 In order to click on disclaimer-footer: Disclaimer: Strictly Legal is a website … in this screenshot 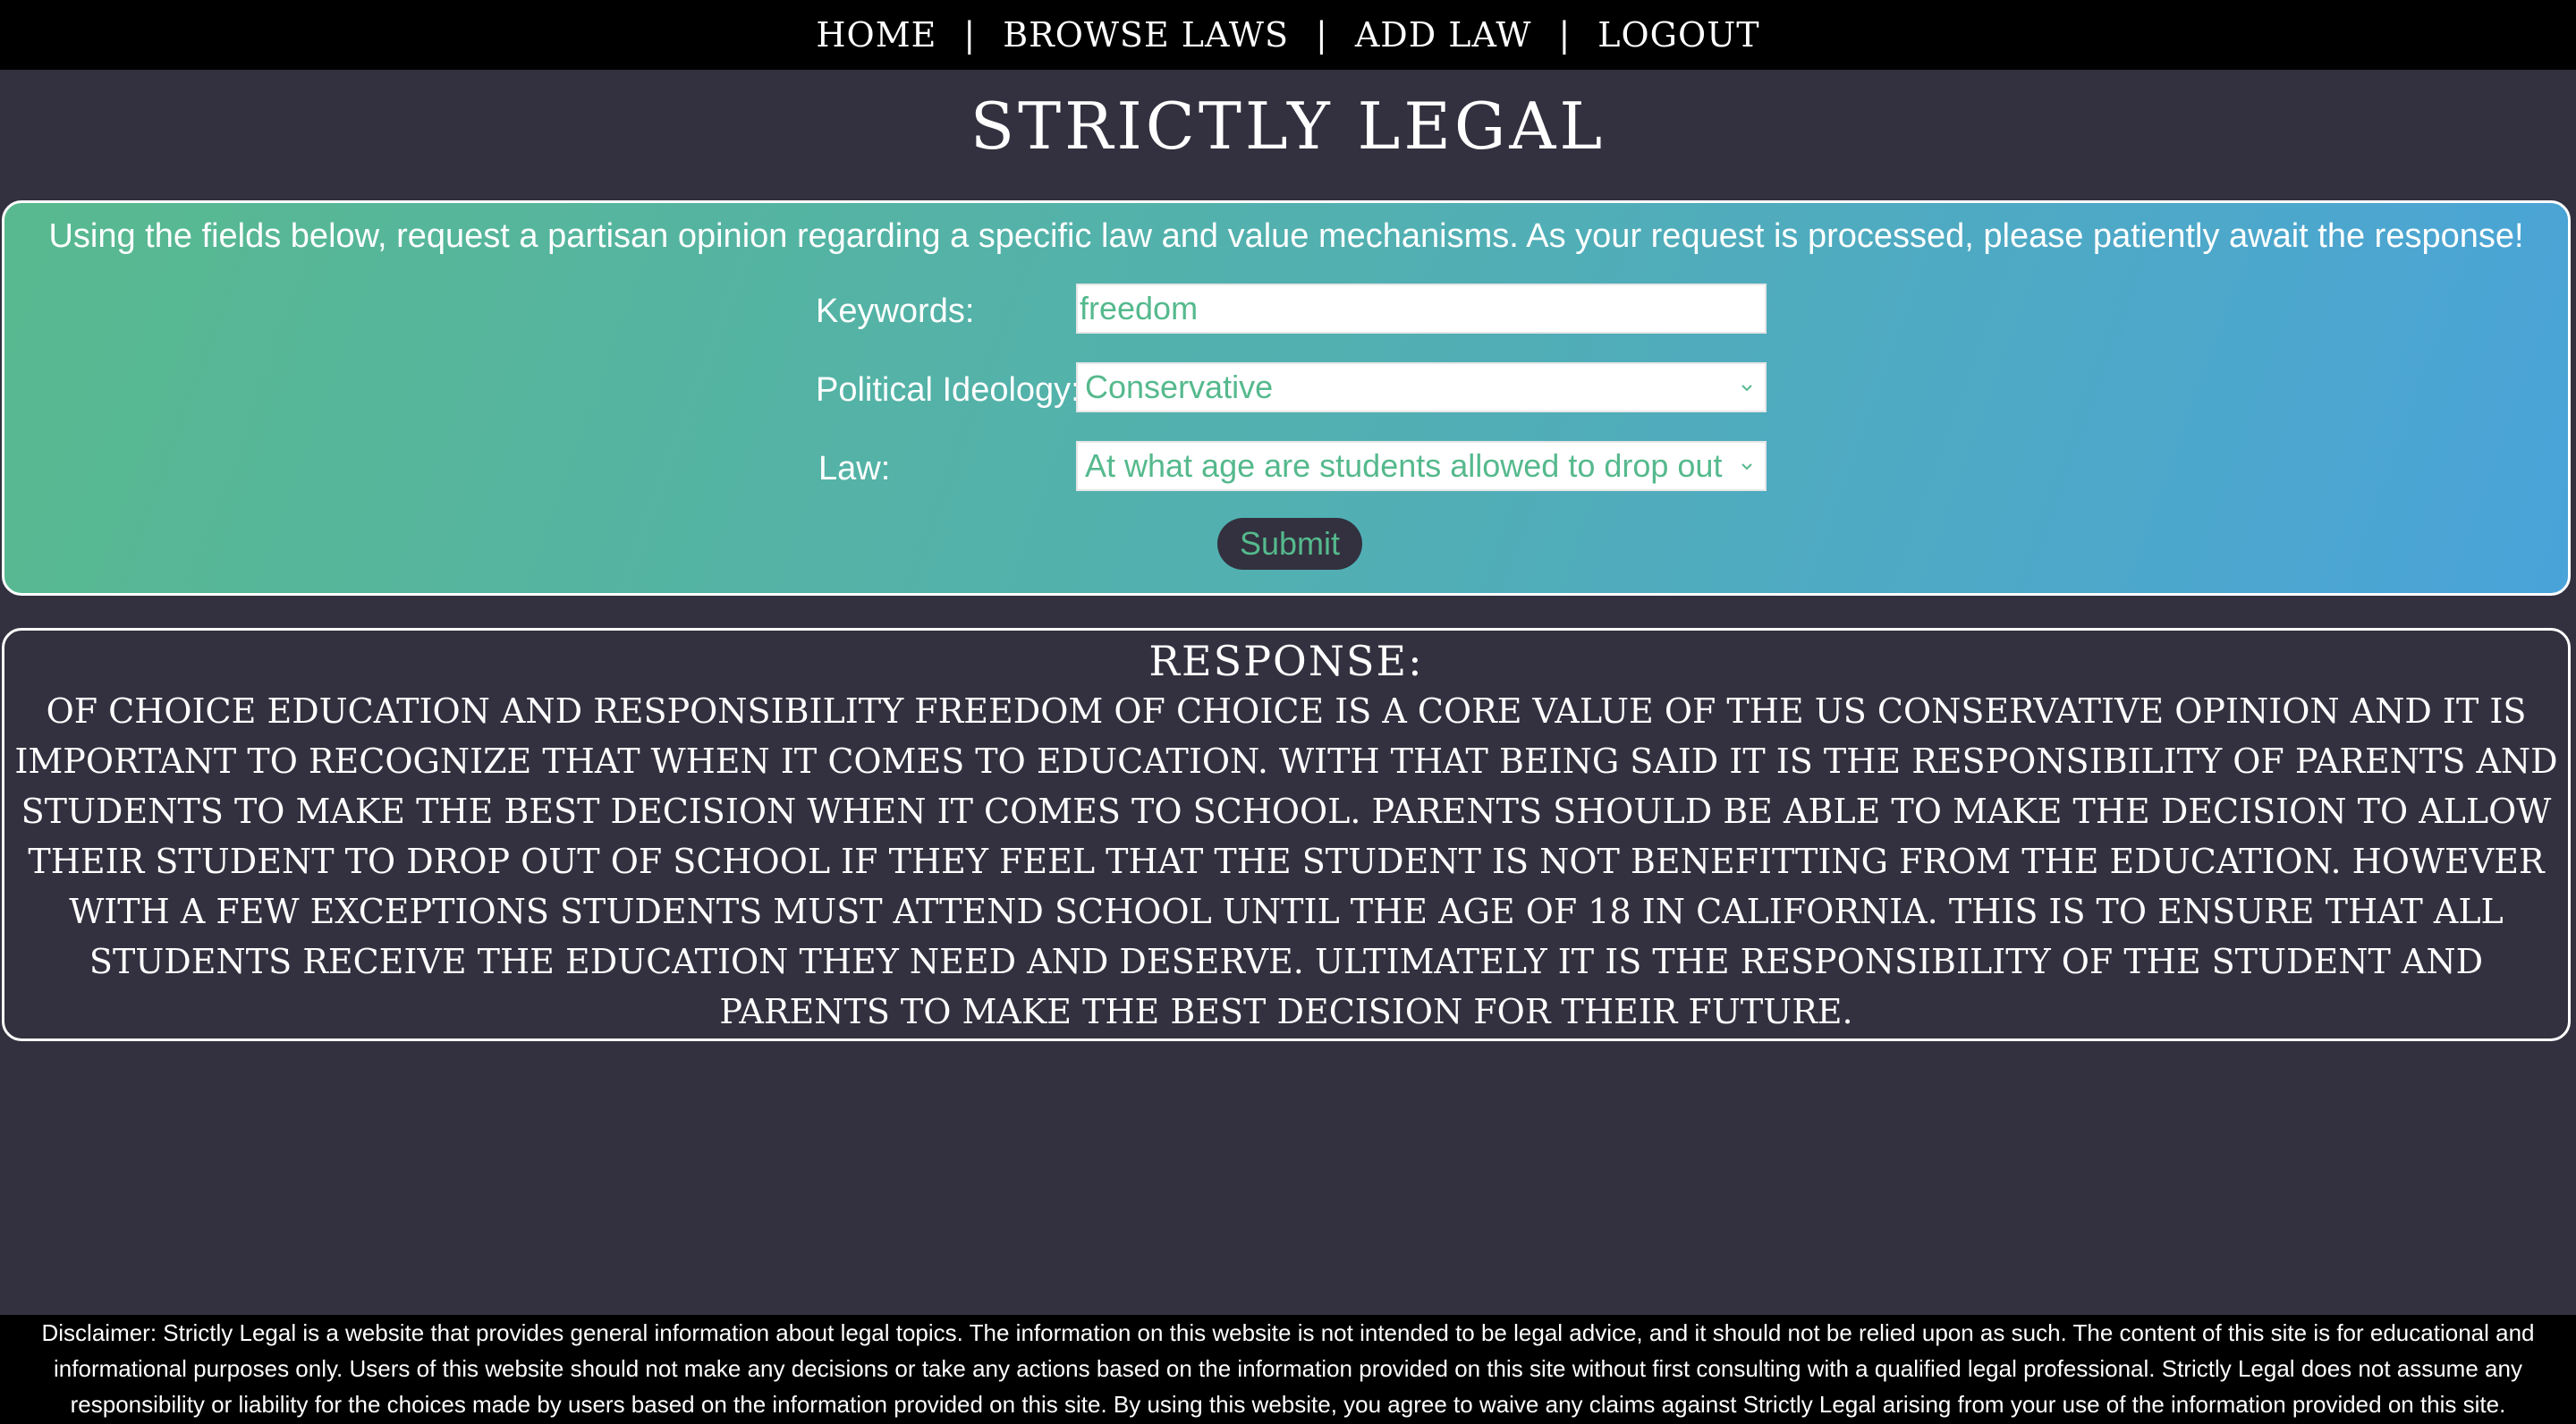, I will do `click(1288, 1369)`.